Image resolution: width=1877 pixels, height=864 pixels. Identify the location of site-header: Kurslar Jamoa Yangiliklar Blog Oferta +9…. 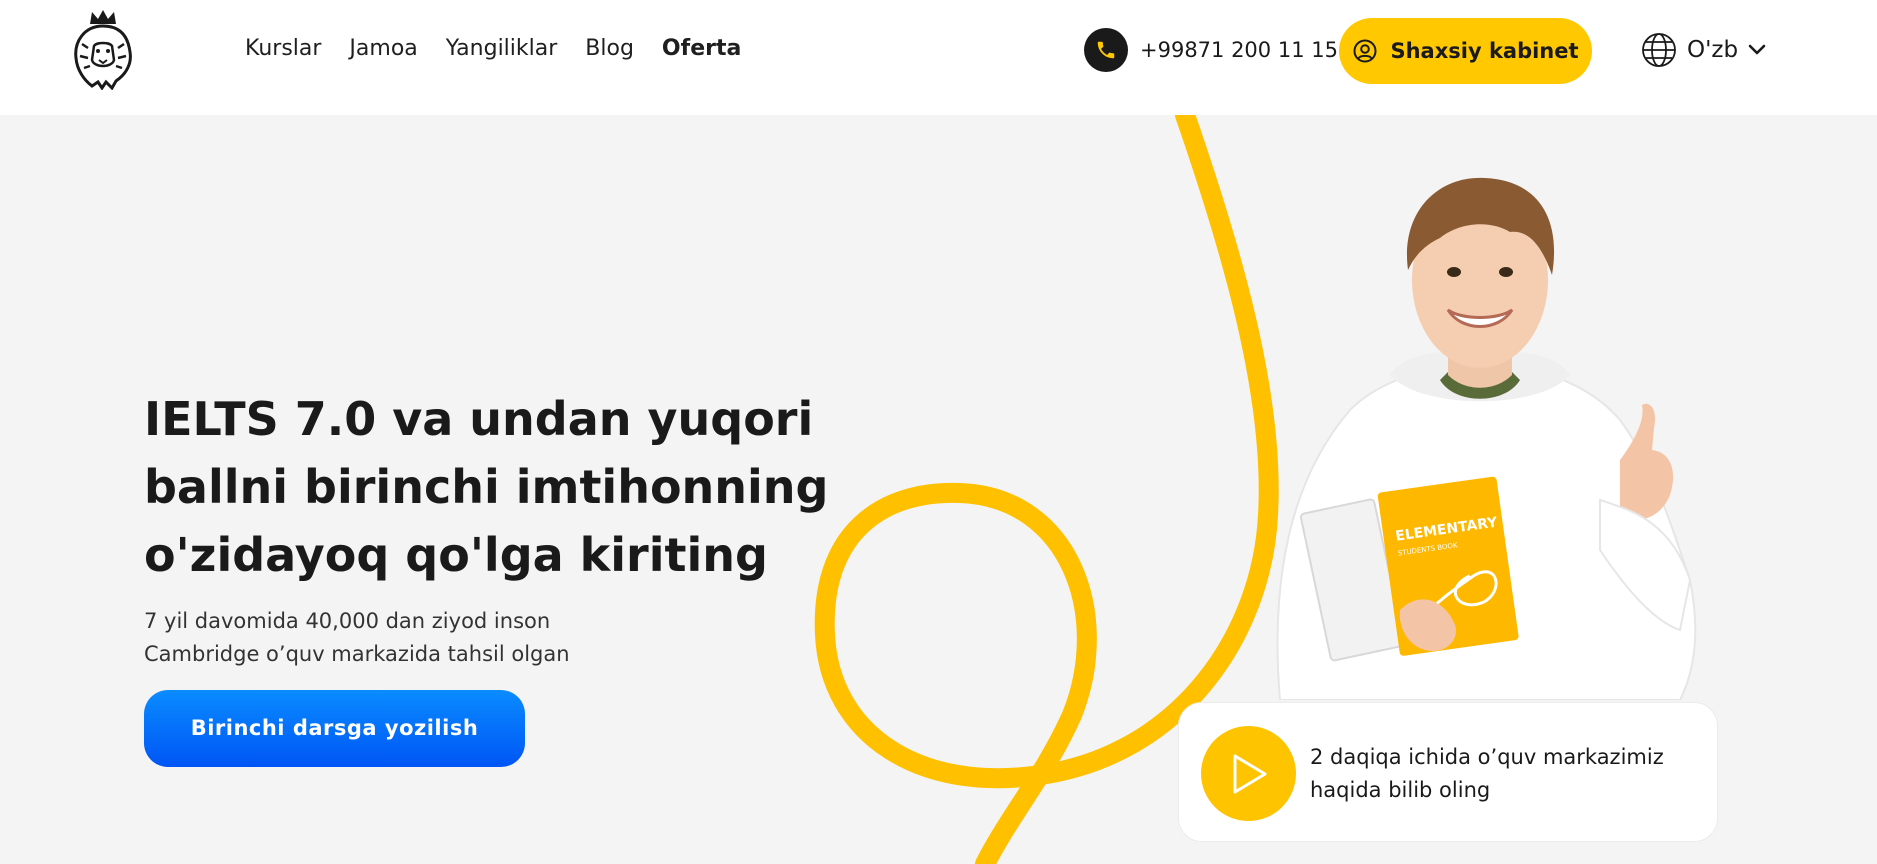
(938, 57).